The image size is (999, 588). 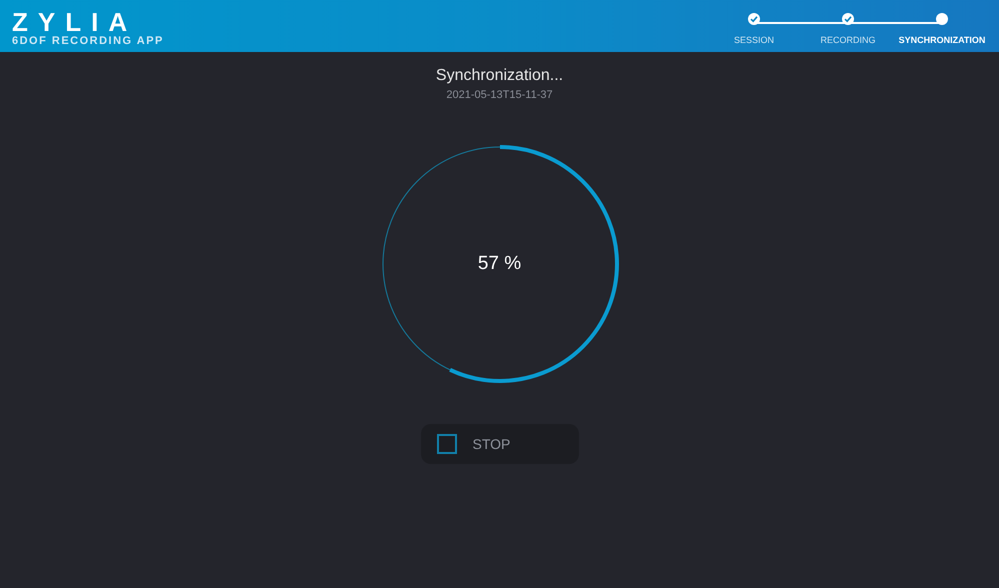 I want to click on stop-button: STOP, so click(x=499, y=444).